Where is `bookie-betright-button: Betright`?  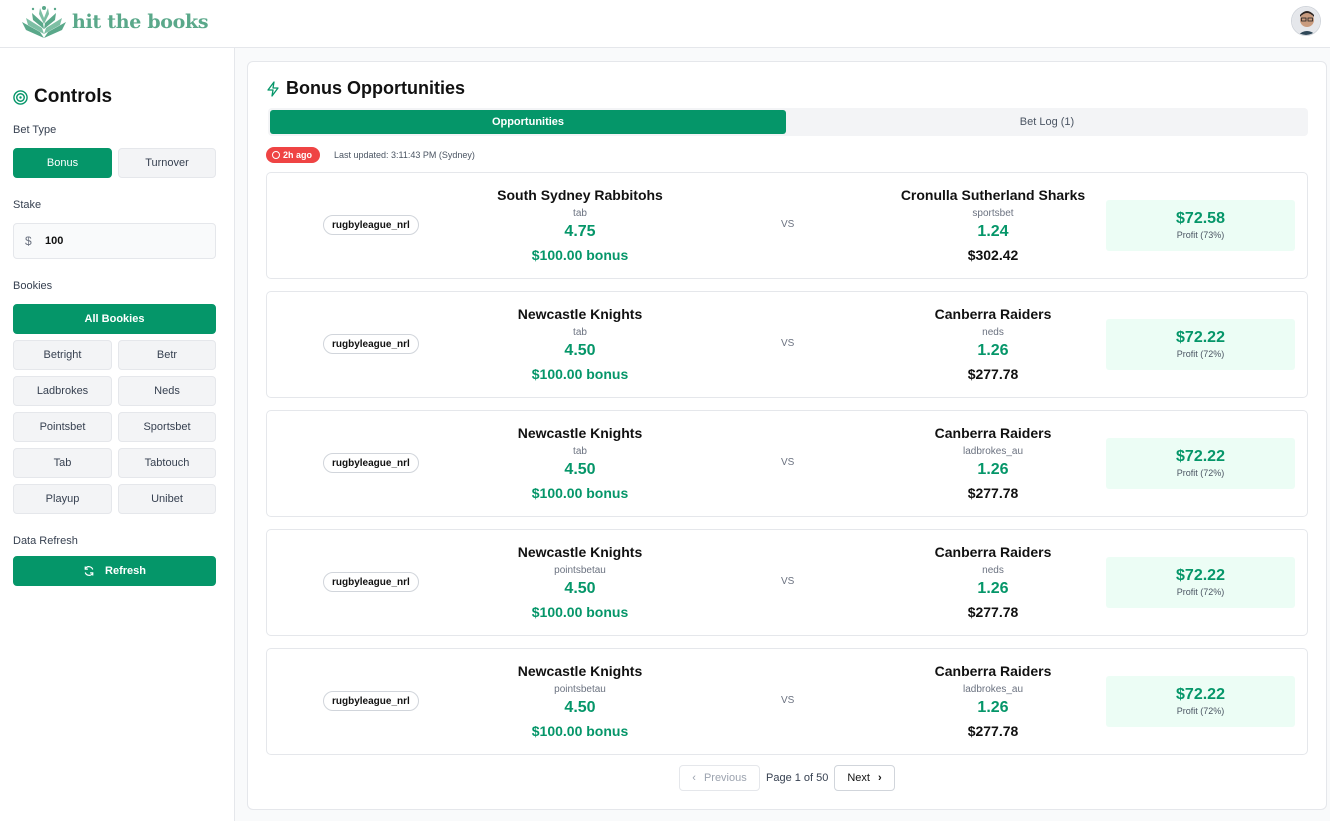
bookie-betright-button: Betright is located at coordinates (62, 355).